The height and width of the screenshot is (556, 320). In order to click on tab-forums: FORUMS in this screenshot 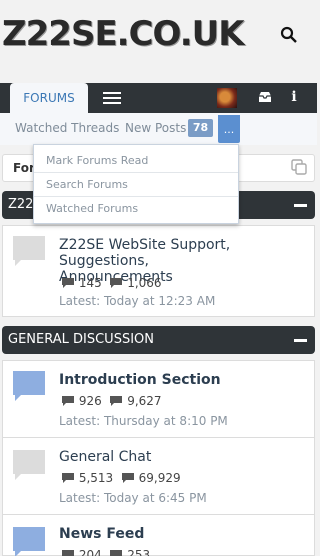, I will do `click(49, 98)`.